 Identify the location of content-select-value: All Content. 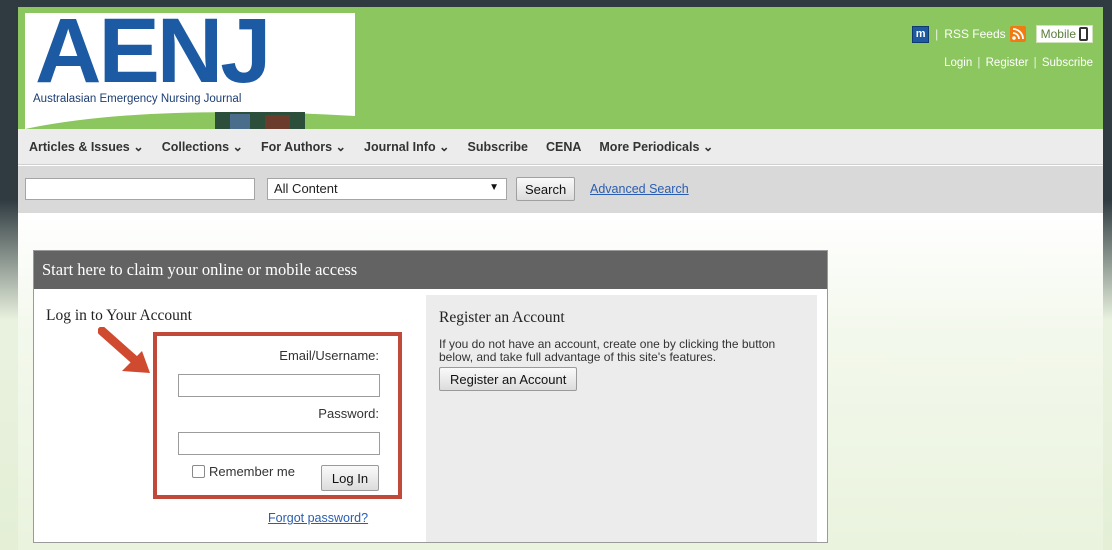
(306, 188).